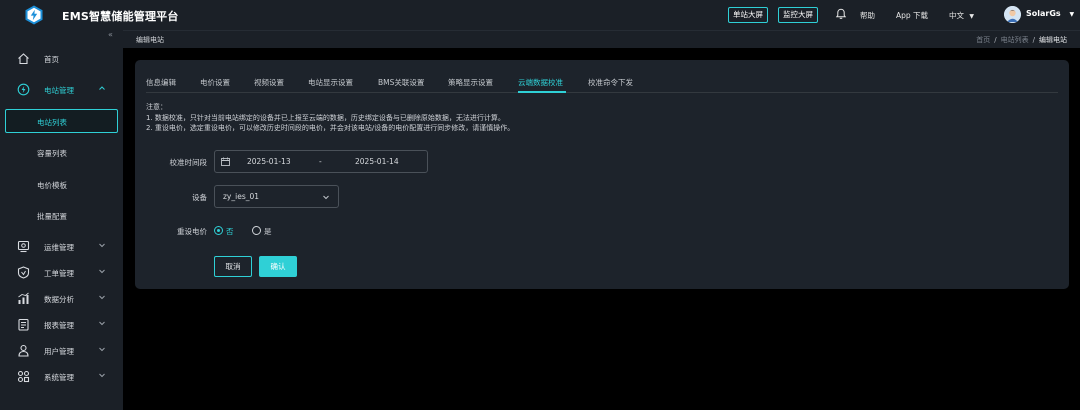 The width and height of the screenshot is (1080, 410). Describe the element at coordinates (542, 92) in the screenshot. I see `active-tab-indicator` at that location.